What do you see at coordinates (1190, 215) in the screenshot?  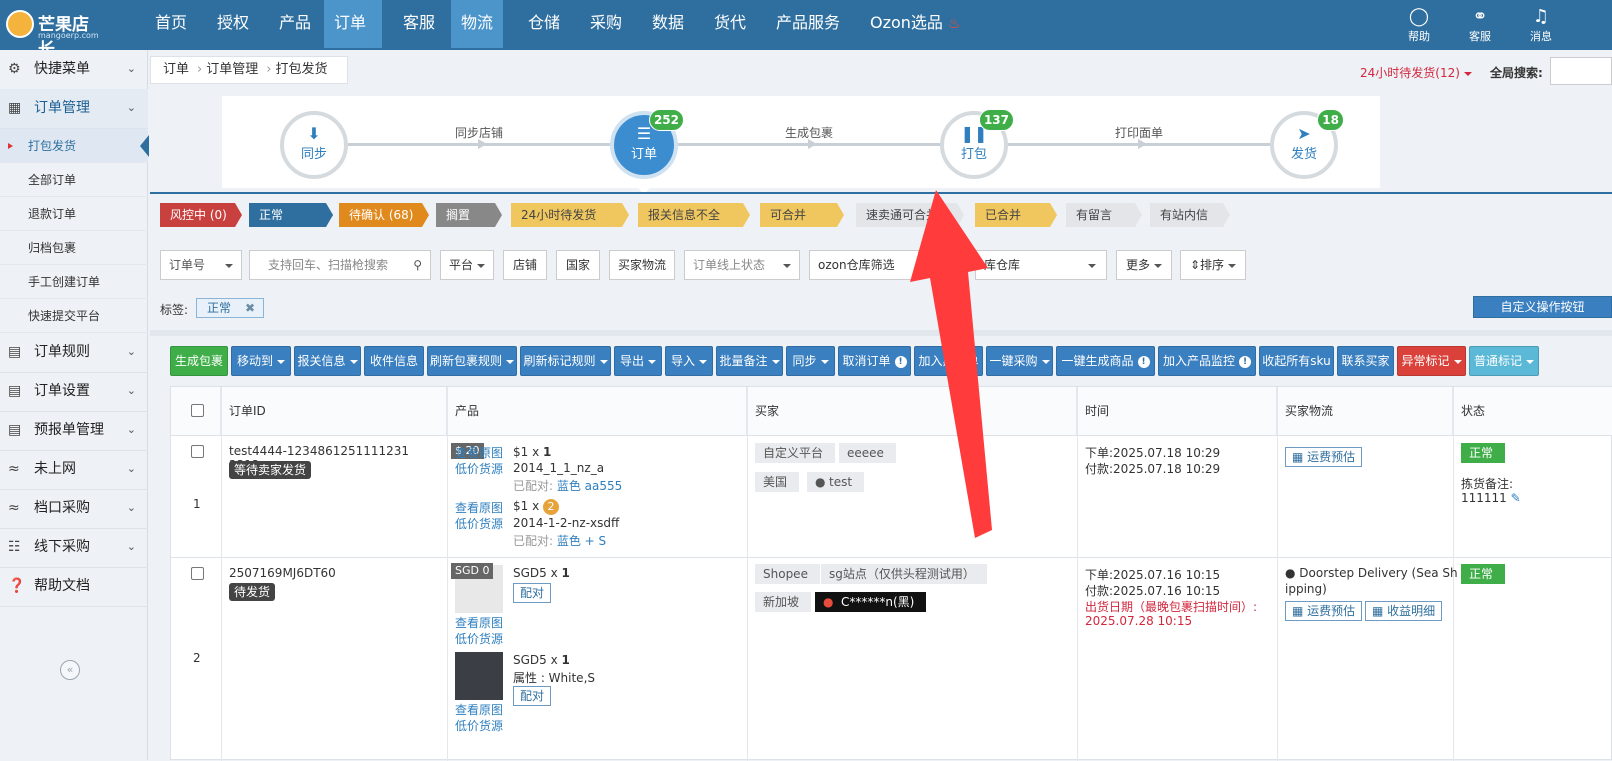 I see `status-tab: 有站内信 (0)` at bounding box center [1190, 215].